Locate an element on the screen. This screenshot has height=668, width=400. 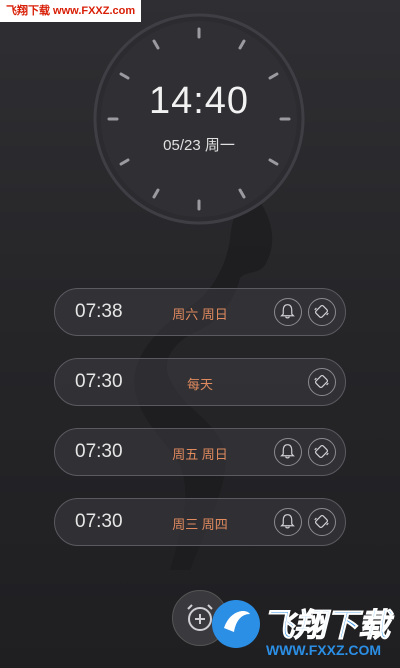
site-logo-watermark: 飞翔下载 WWW.FXXZ.COM is located at coordinates (305, 629).